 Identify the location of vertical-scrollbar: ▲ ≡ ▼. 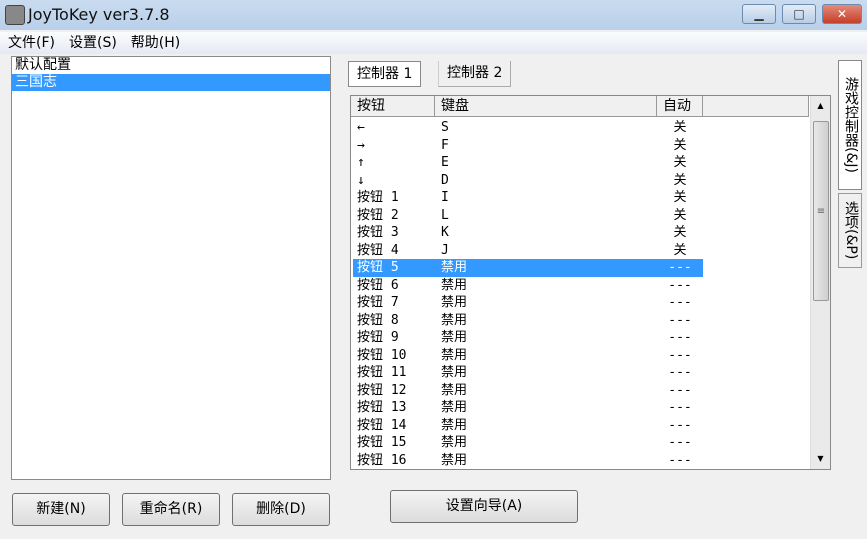
(820, 282).